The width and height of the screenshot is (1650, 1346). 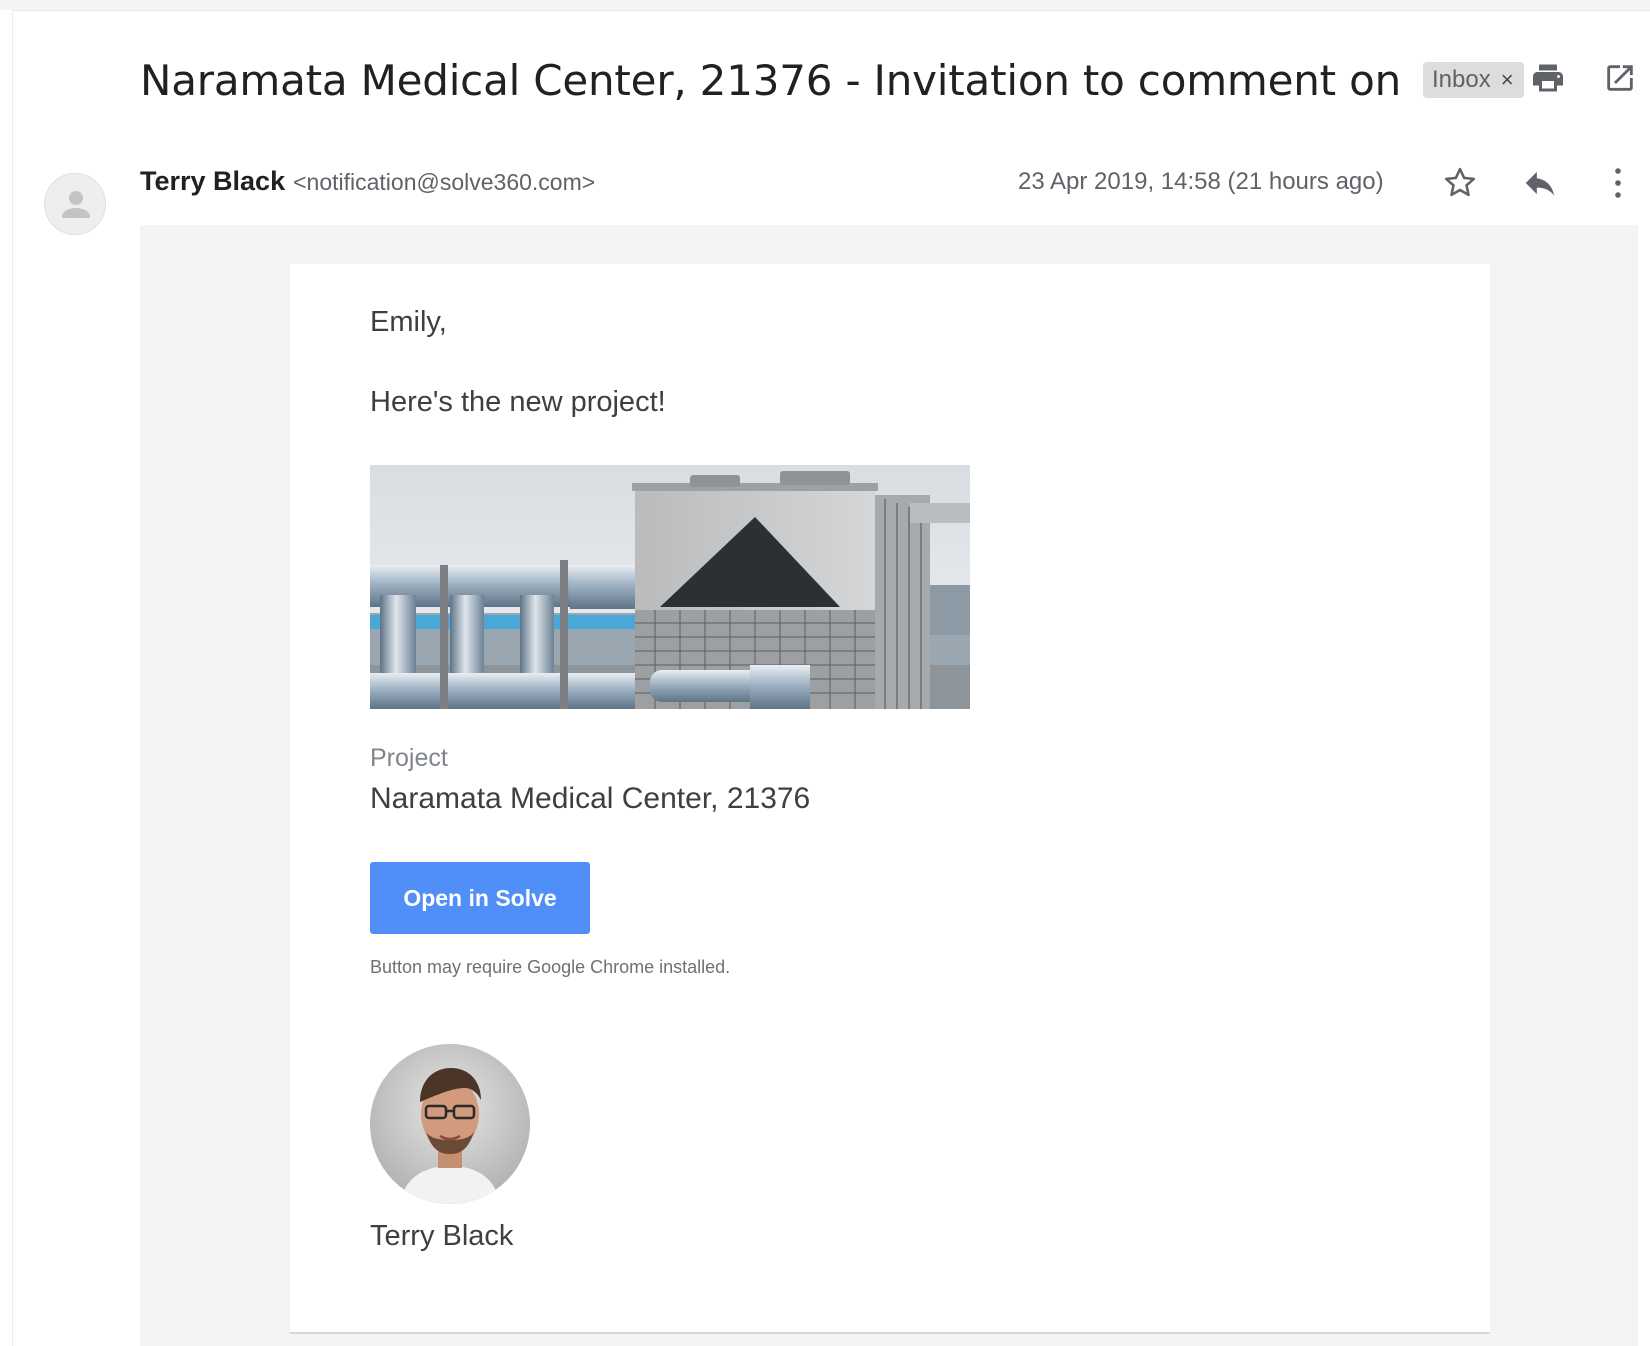 I want to click on star-button, so click(x=1460, y=183).